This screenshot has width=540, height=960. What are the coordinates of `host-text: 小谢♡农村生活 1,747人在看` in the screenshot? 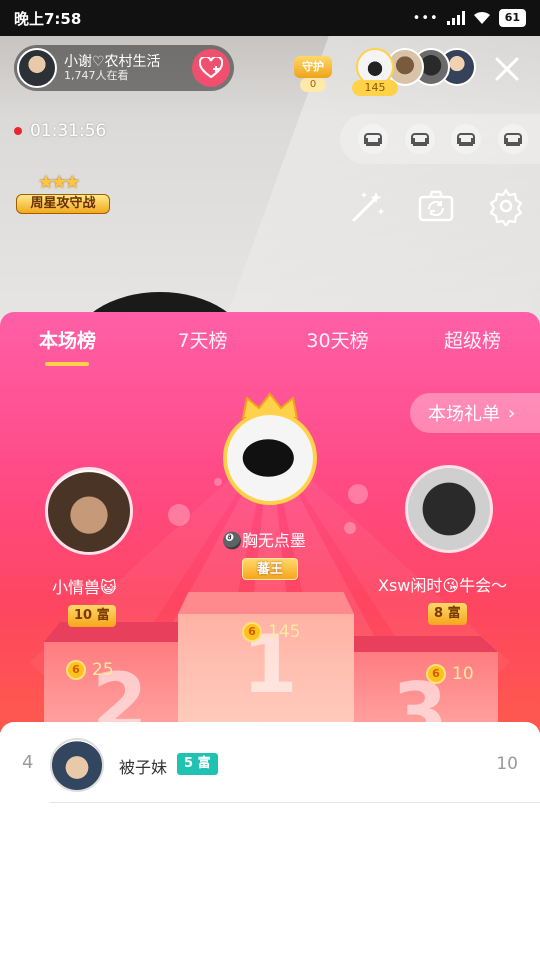 It's located at (112, 68).